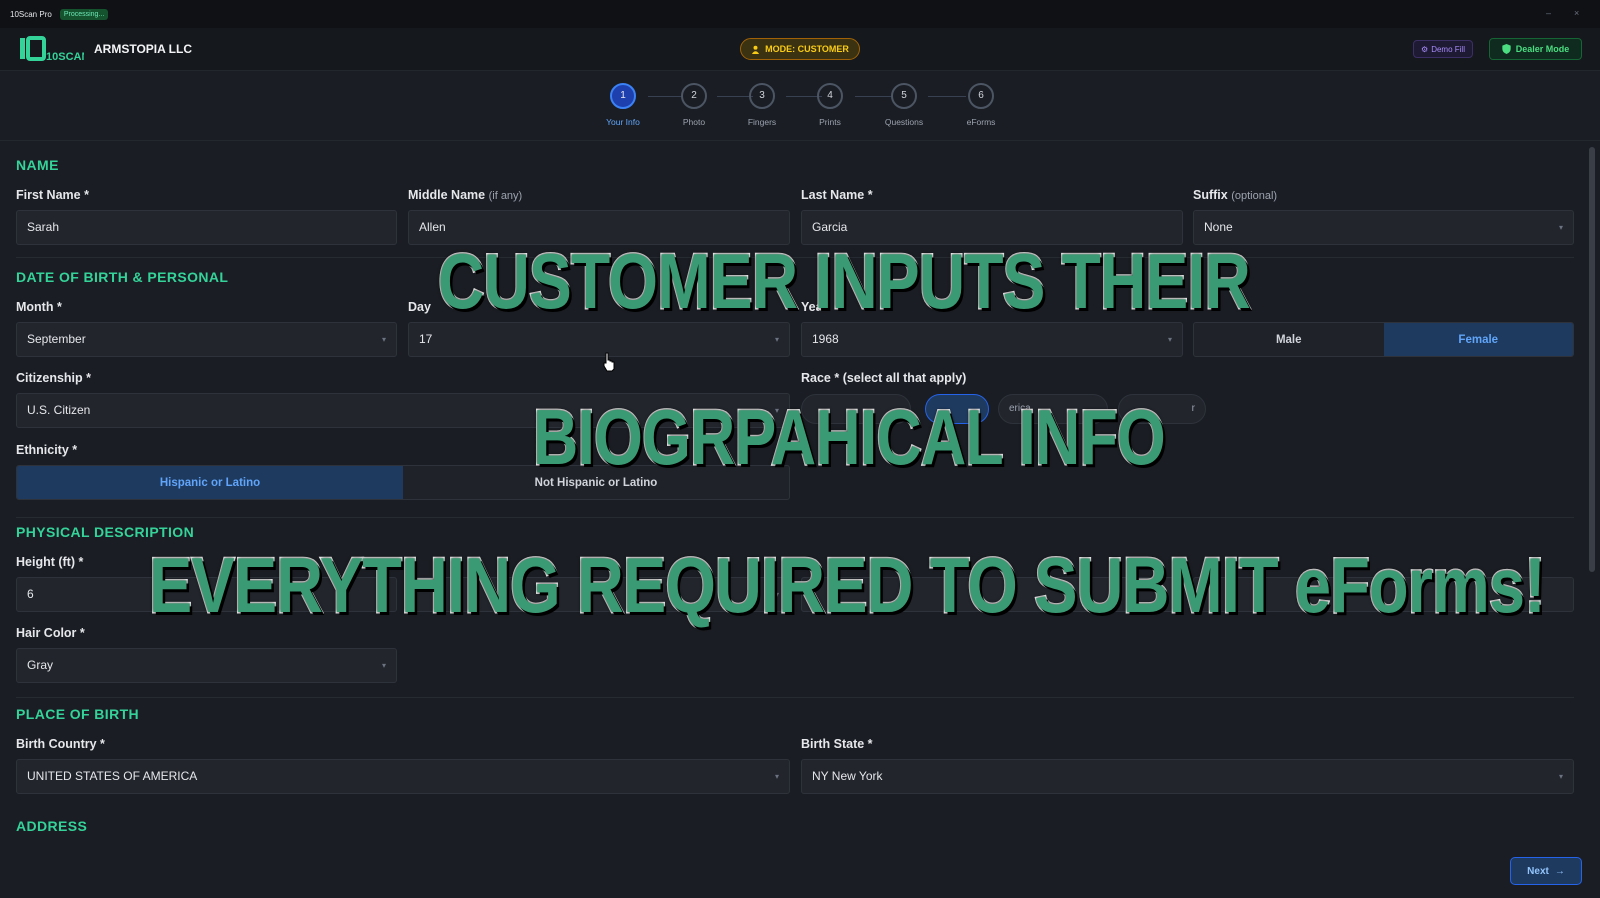  I want to click on hair-color-select: Gray ▾, so click(206, 665).